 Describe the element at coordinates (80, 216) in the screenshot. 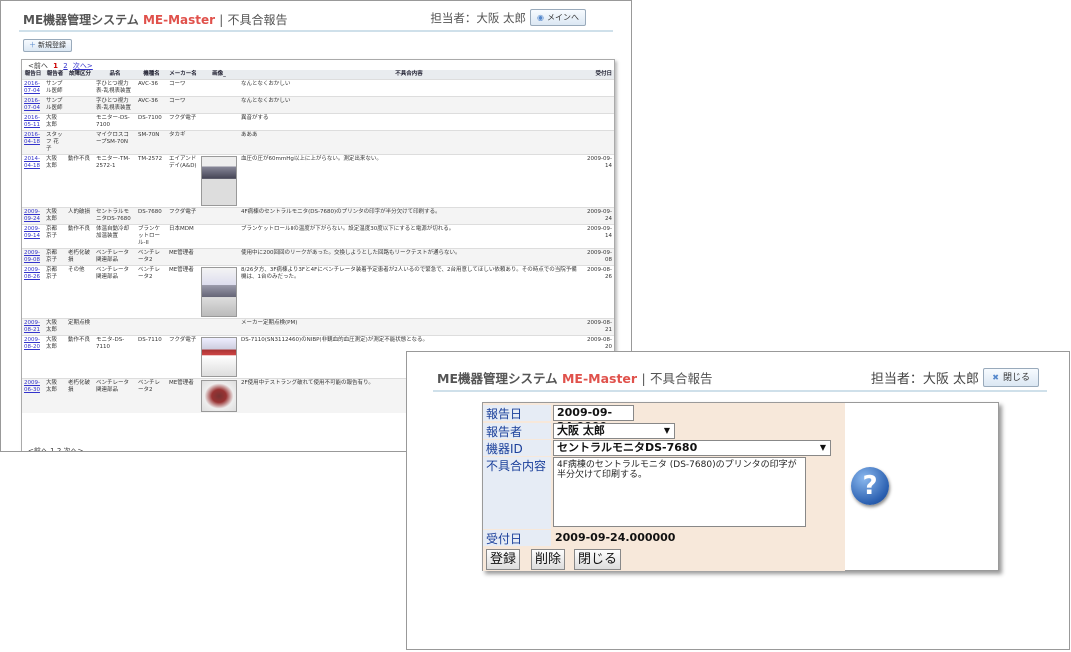

I see `cell-kind: 人的破損` at that location.